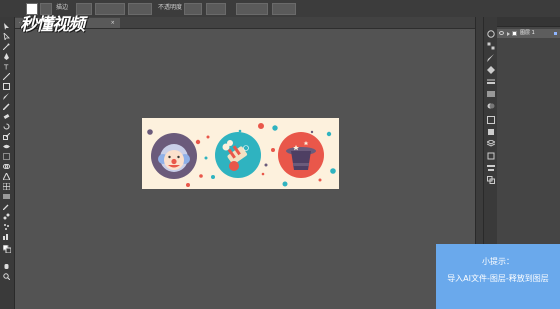 This screenshot has height=309, width=560. What do you see at coordinates (491, 128) in the screenshot?
I see `graphic-styles-panel-icon` at bounding box center [491, 128].